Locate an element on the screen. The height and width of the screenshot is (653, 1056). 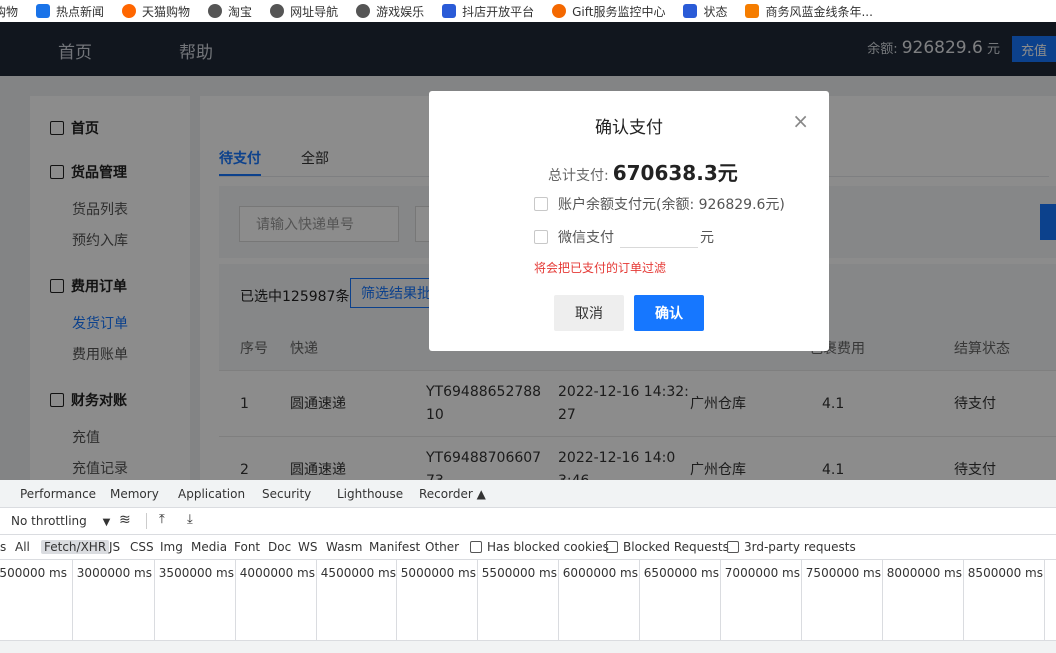
bookmark-label: 游戏娱乐 is located at coordinates (400, 11).